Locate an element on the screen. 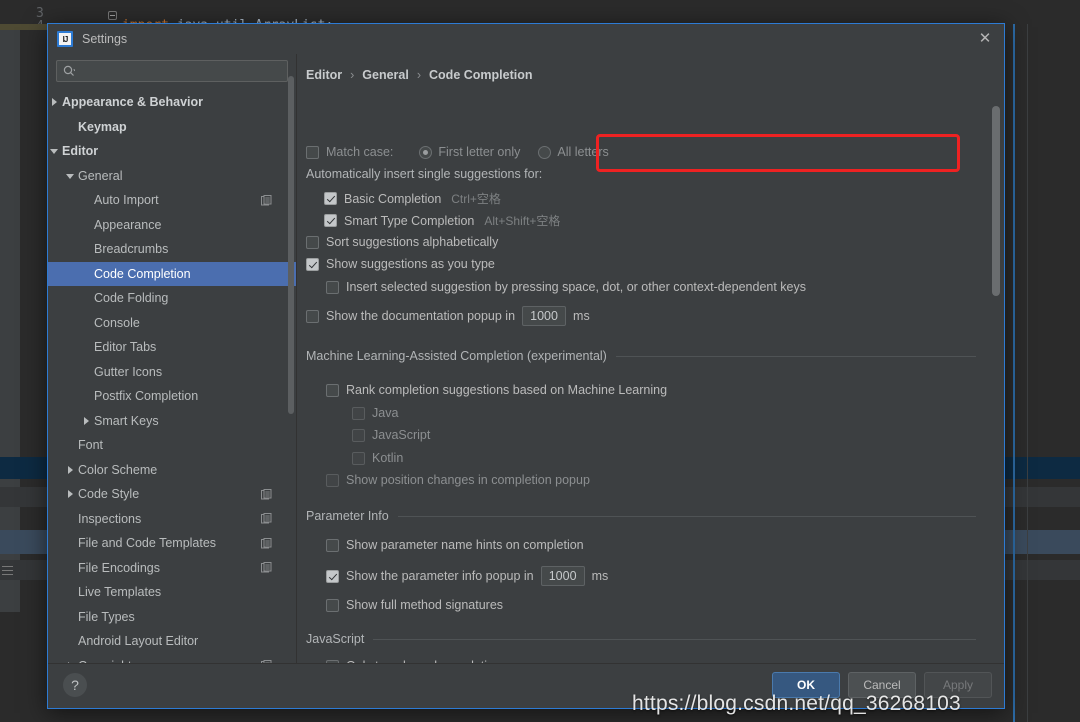 The height and width of the screenshot is (722, 1080). sidebar-item-console: Console is located at coordinates (172, 323).